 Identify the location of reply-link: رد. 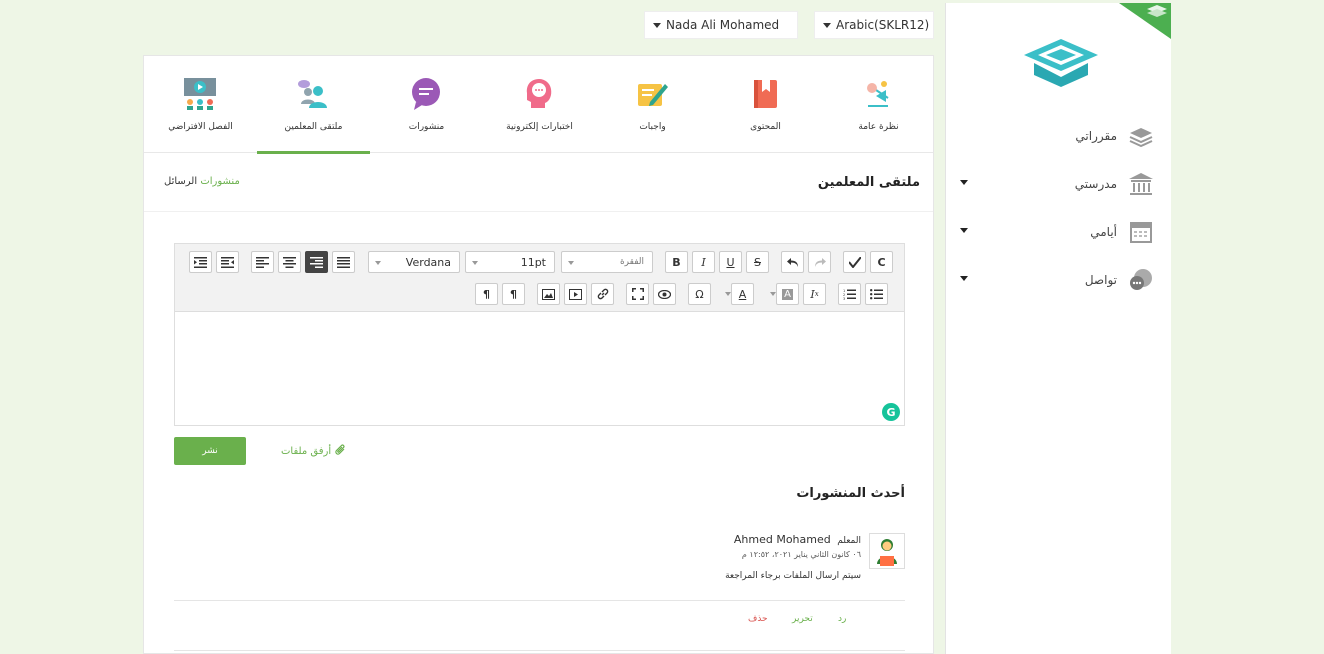
(842, 619).